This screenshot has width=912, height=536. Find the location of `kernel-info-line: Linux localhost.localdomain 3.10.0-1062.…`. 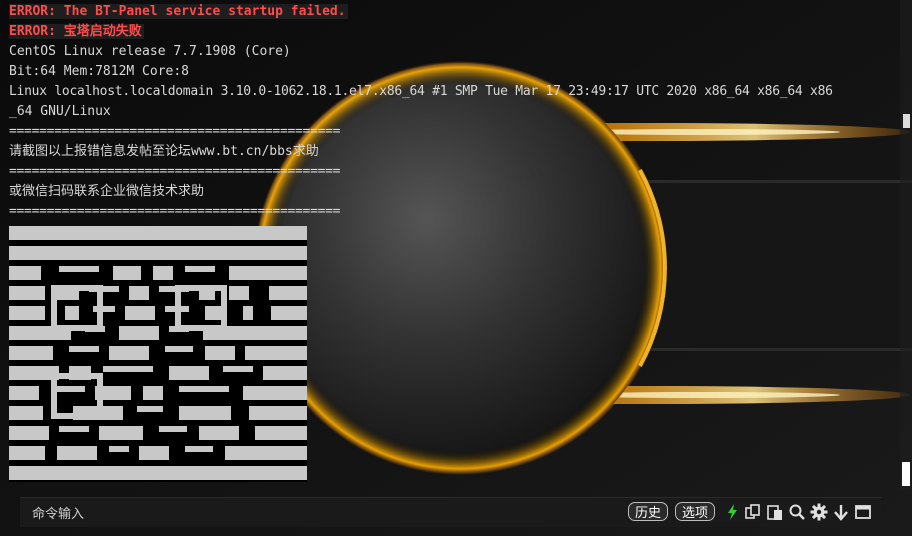

kernel-info-line: Linux localhost.localdomain 3.10.0-1062.… is located at coordinates (421, 91).